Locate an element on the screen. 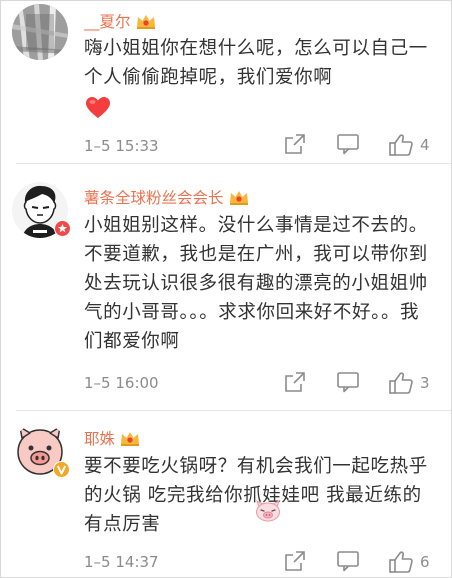 Image resolution: width=452 pixels, height=578 pixels. like-count: 4 is located at coordinates (425, 145).